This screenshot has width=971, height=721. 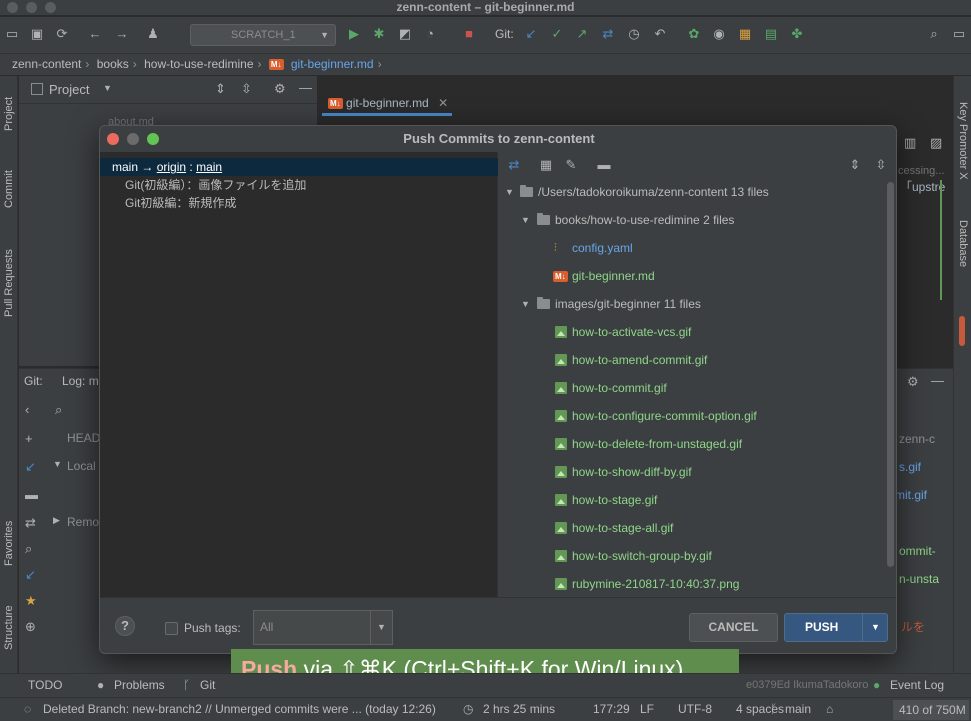 I want to click on delete-icon: ▬, so click(x=31, y=494).